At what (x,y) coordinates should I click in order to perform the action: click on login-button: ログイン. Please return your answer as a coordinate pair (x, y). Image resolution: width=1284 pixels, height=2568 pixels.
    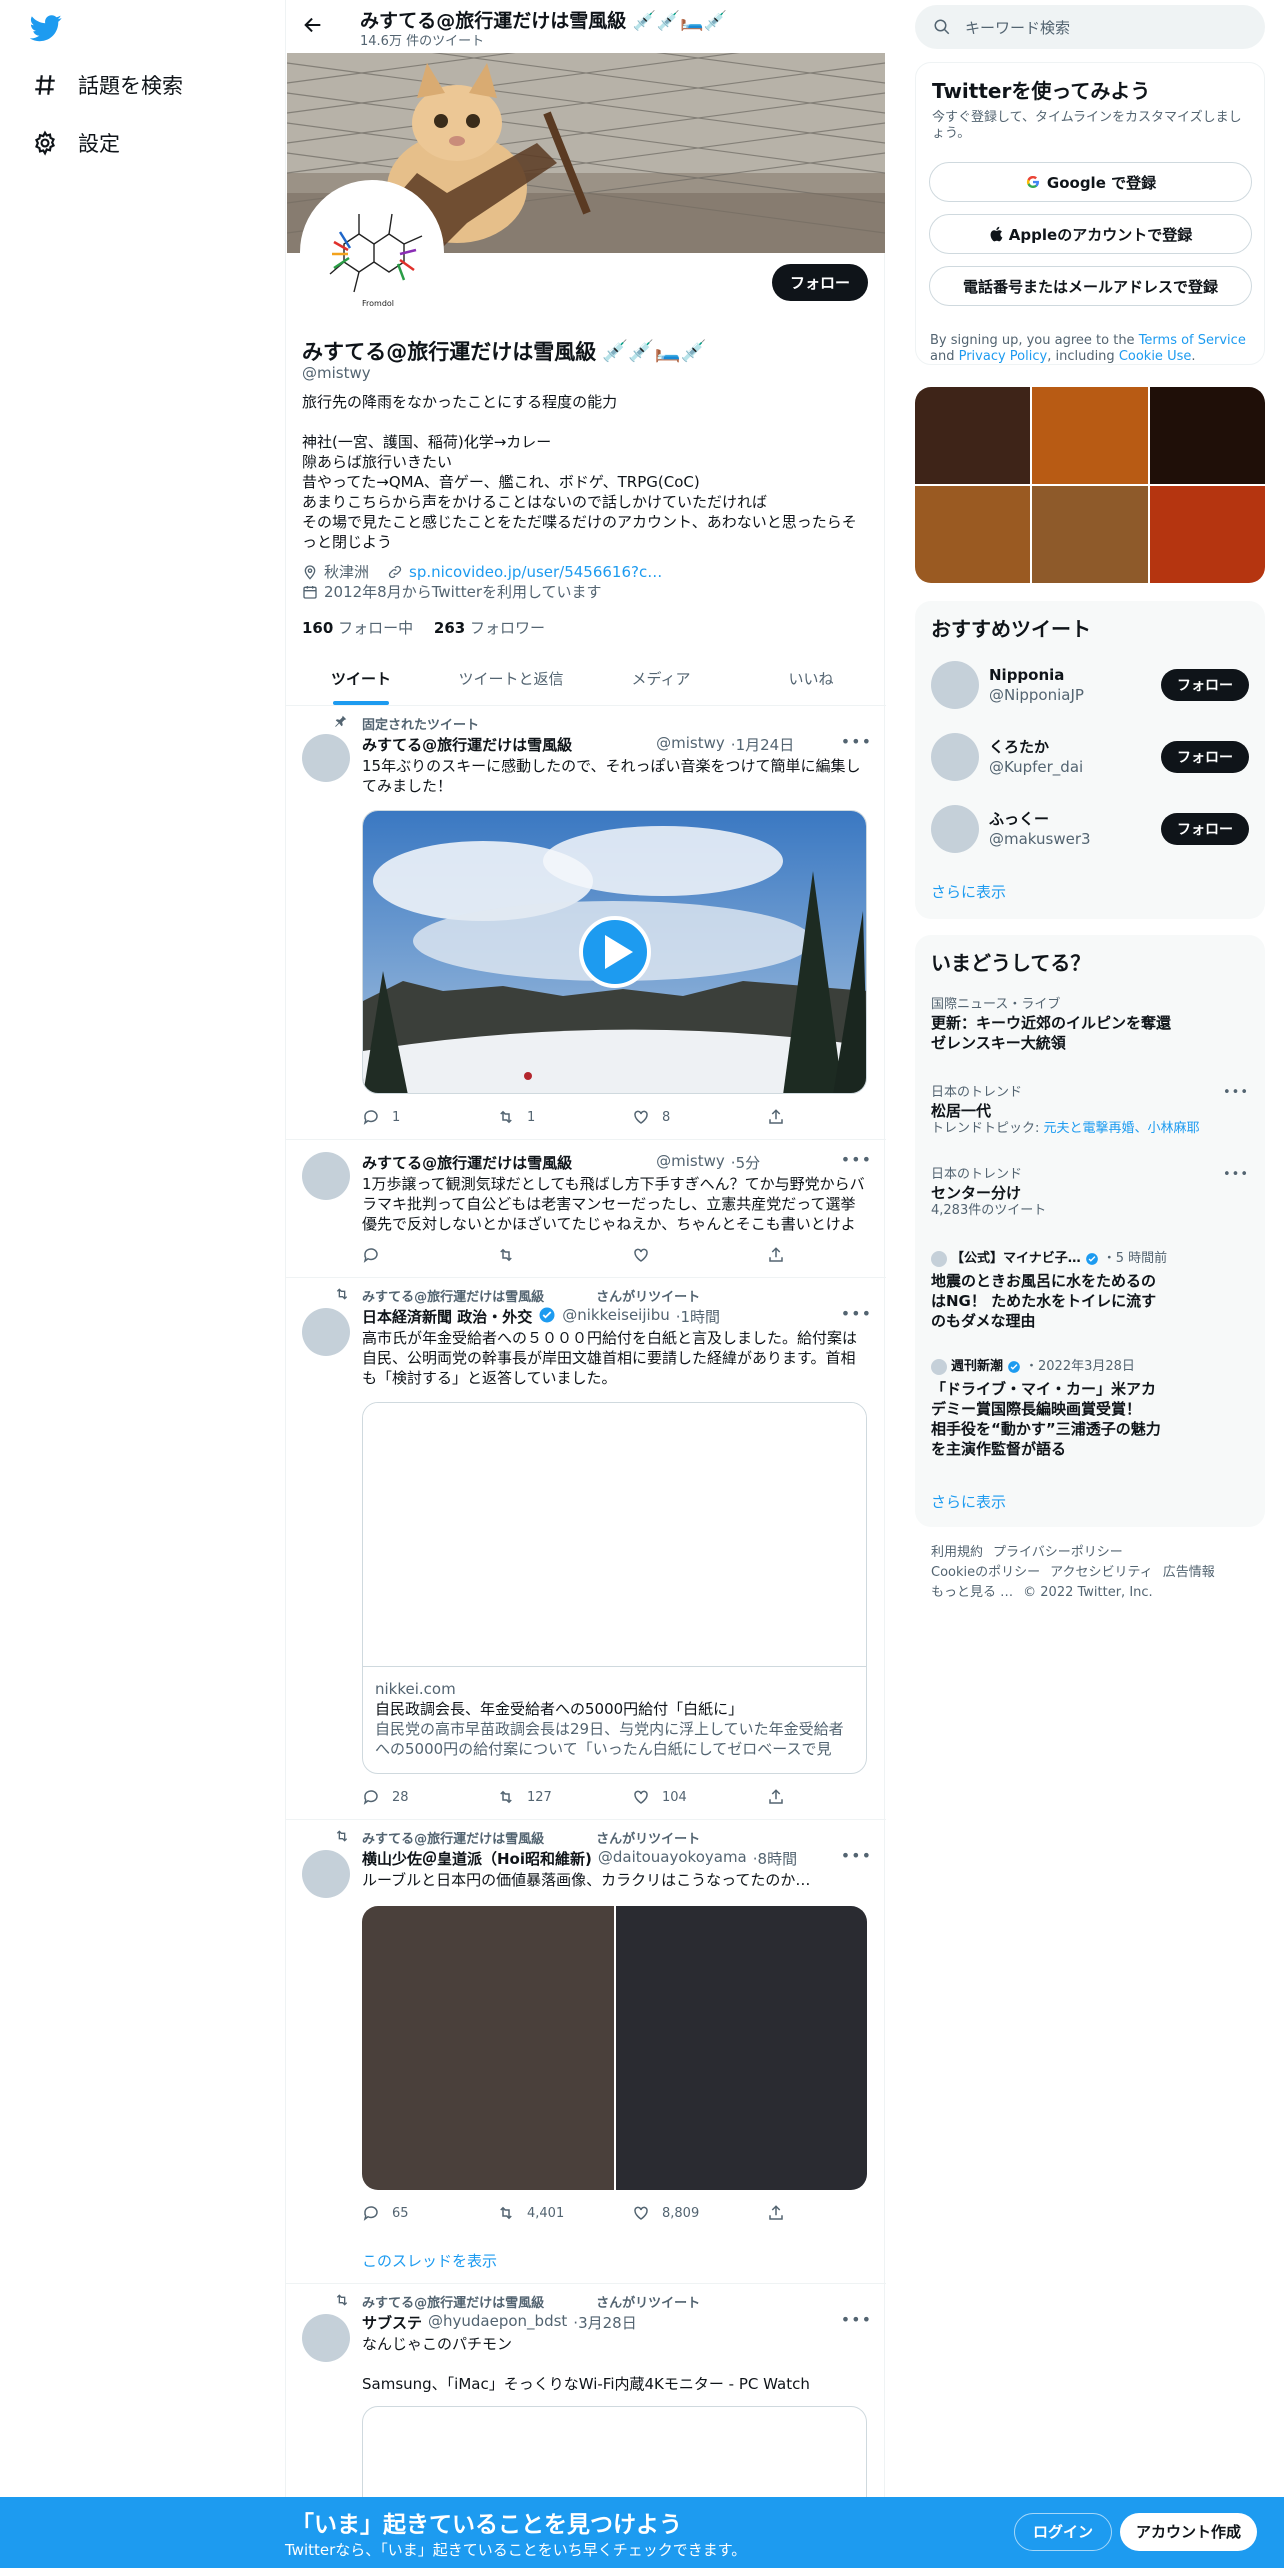
    Looking at the image, I should click on (1063, 2532).